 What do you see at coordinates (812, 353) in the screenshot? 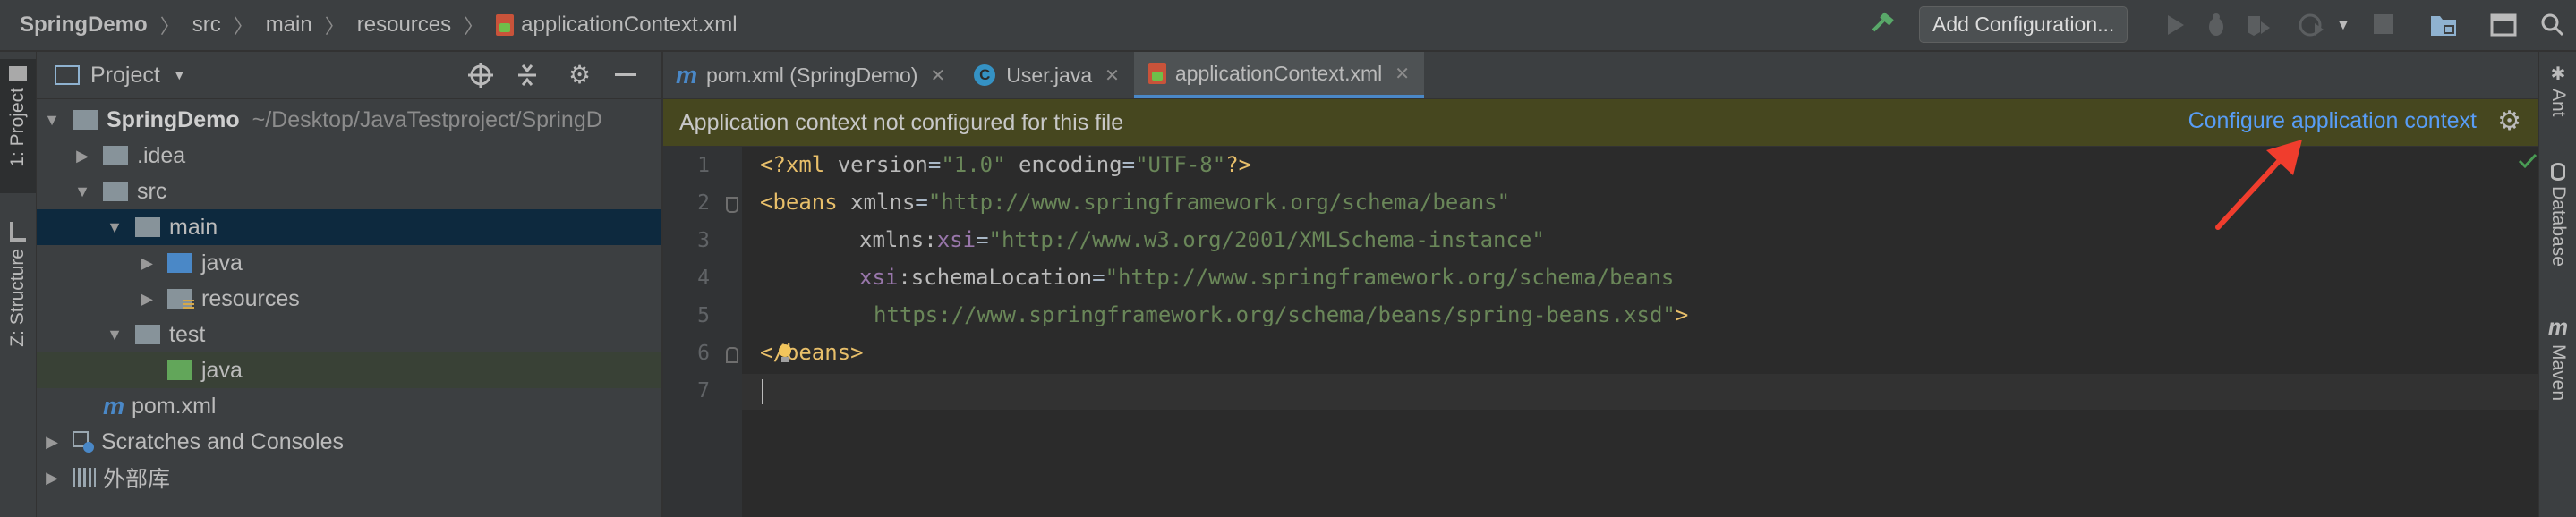
I see `code-line-6: </beans>` at bounding box center [812, 353].